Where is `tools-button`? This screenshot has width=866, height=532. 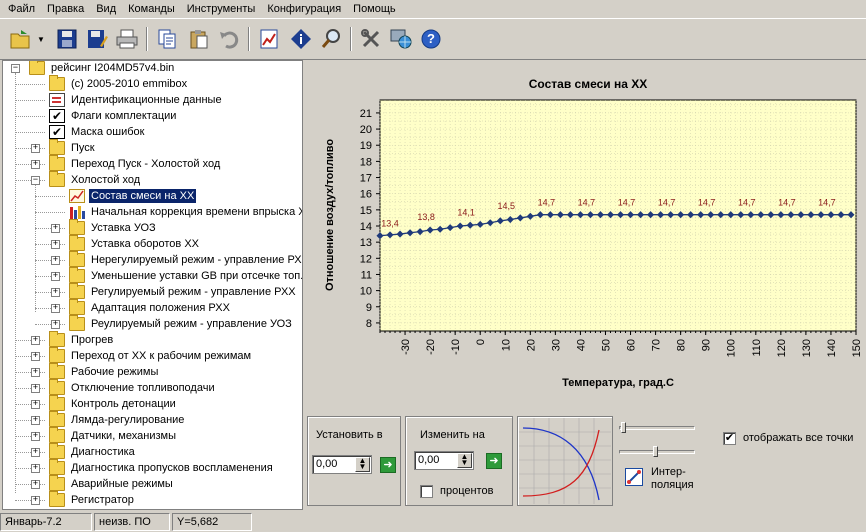 tools-button is located at coordinates (371, 39).